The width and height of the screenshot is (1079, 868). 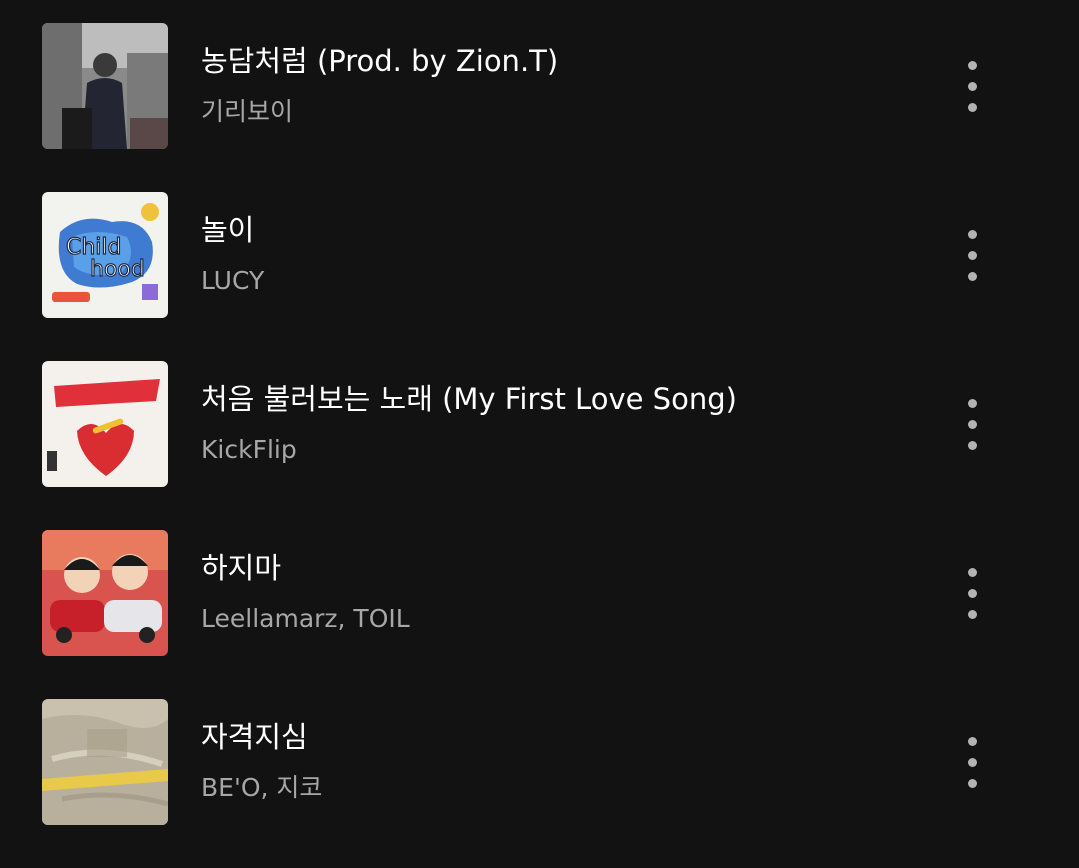 I want to click on track-title: 자격지심, so click(x=254, y=737).